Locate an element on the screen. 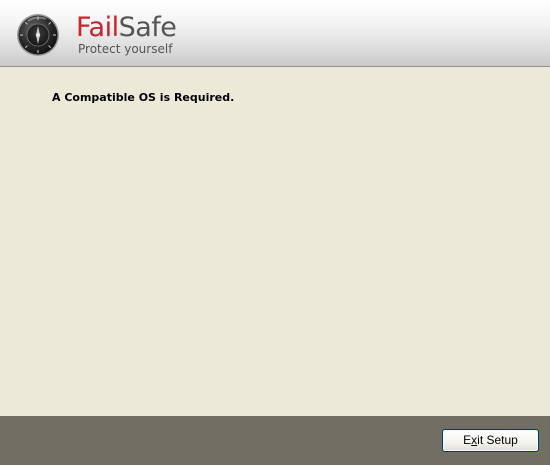 This screenshot has width=550, height=465. brand-name-part2: Safe is located at coordinates (147, 27).